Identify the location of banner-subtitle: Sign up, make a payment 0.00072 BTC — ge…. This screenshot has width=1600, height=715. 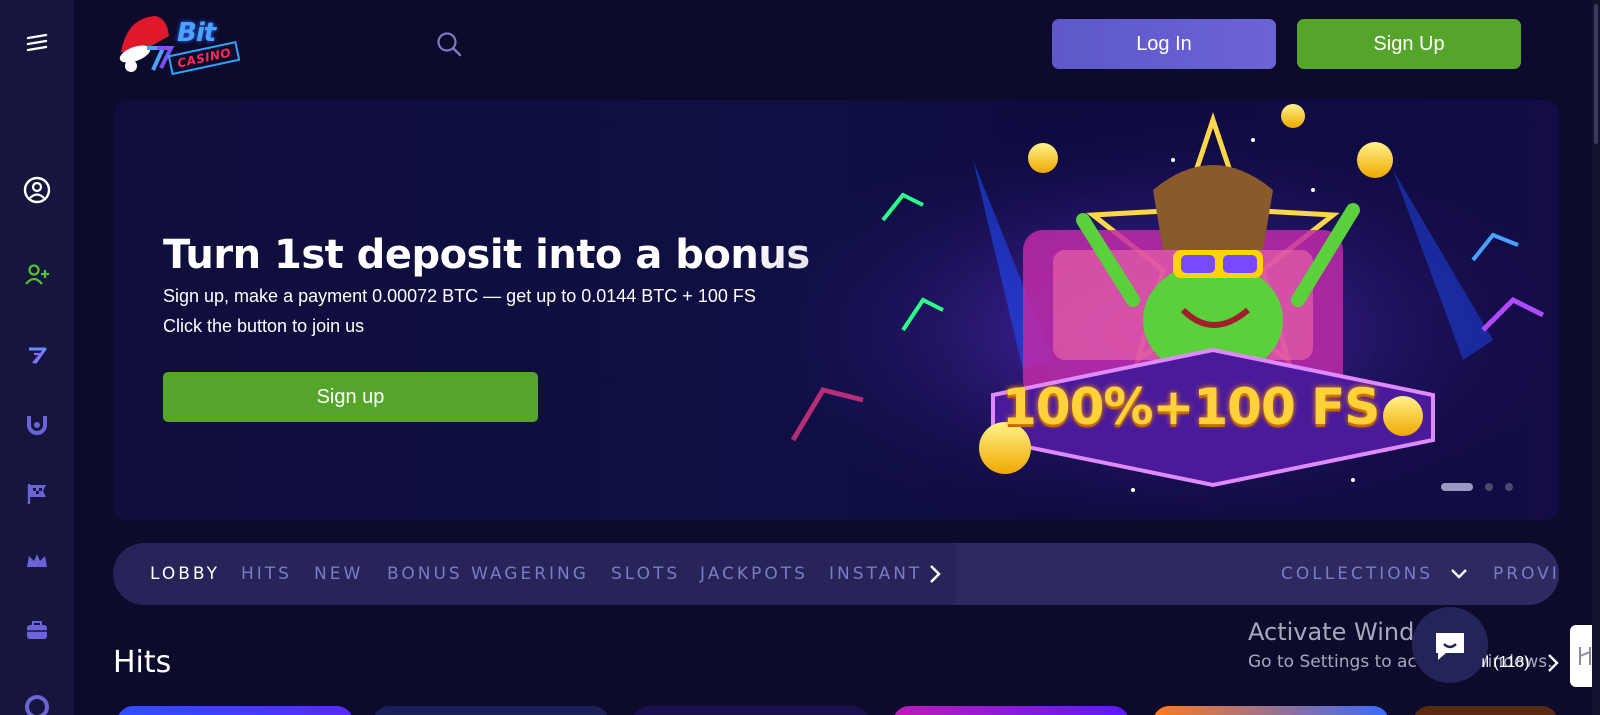
(459, 296).